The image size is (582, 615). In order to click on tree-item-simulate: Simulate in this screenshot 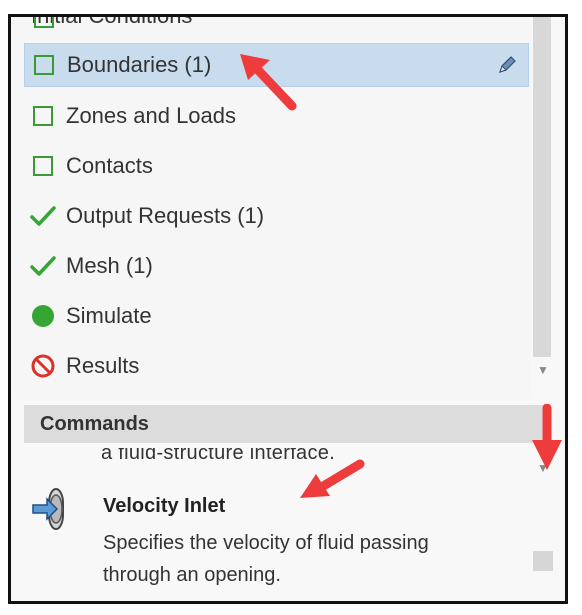, I will do `click(276, 316)`.